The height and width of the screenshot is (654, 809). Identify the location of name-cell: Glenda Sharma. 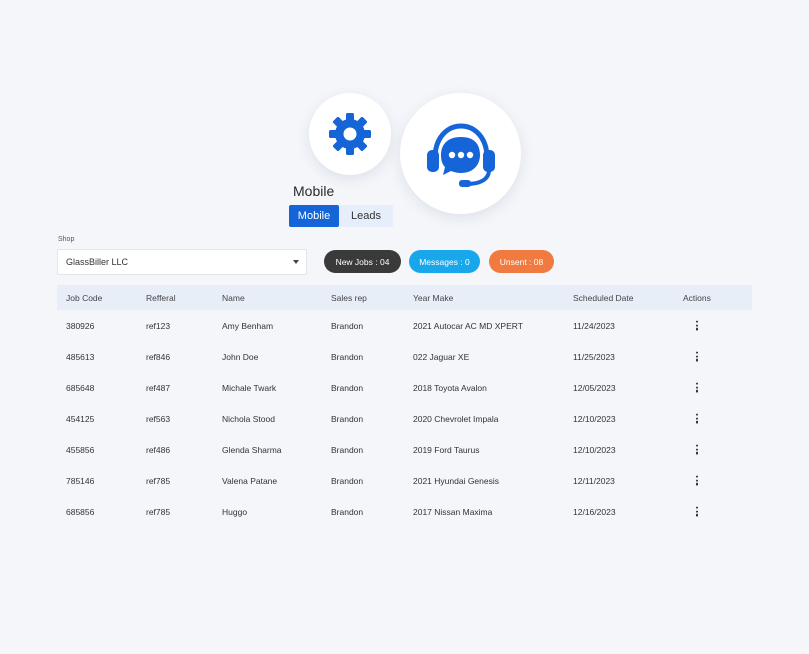
(252, 449).